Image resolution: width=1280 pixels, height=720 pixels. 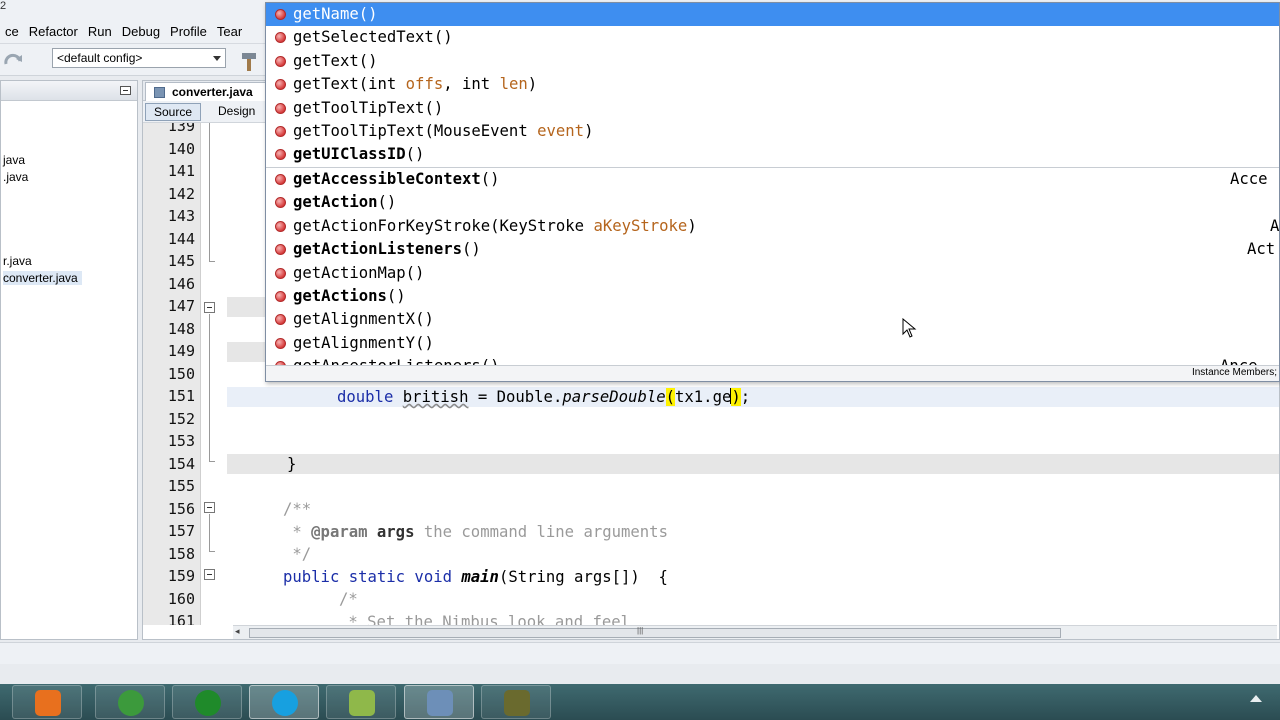 I want to click on scroll-left-icon: ◂, so click(x=237, y=631).